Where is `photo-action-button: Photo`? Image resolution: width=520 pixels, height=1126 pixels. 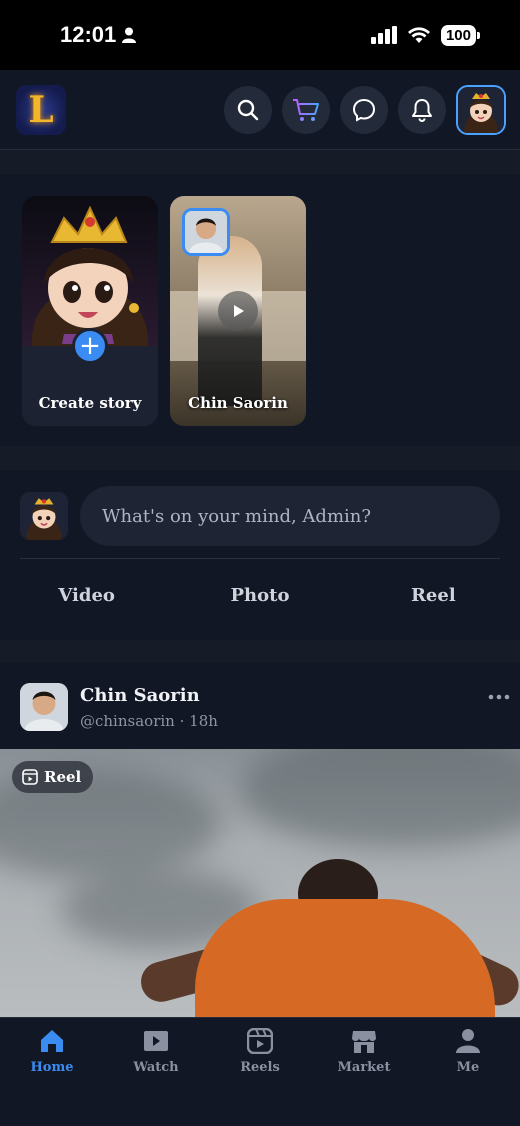
photo-action-button: Photo is located at coordinates (259, 595).